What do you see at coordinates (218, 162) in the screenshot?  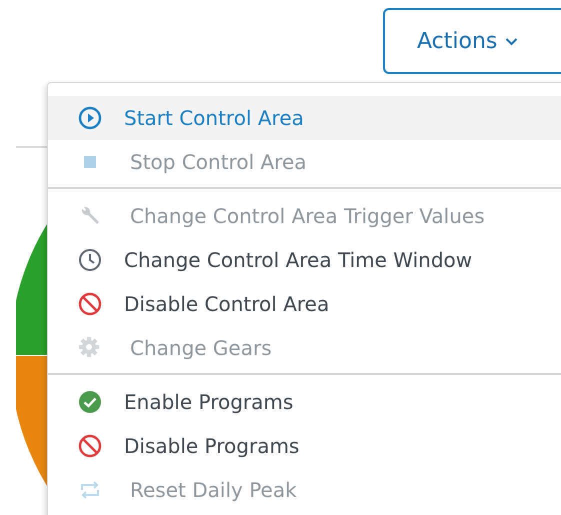 I see `menu-item-label: Stop Control Area` at bounding box center [218, 162].